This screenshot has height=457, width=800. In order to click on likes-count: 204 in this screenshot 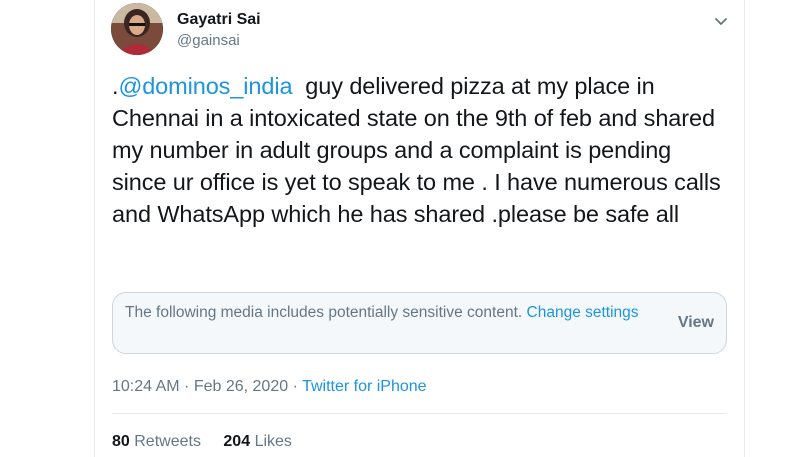, I will do `click(237, 441)`.